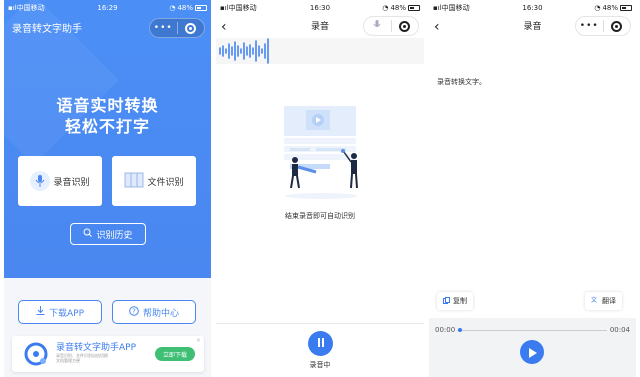  What do you see at coordinates (320, 365) in the screenshot?
I see `recording-status-label: 录音中` at bounding box center [320, 365].